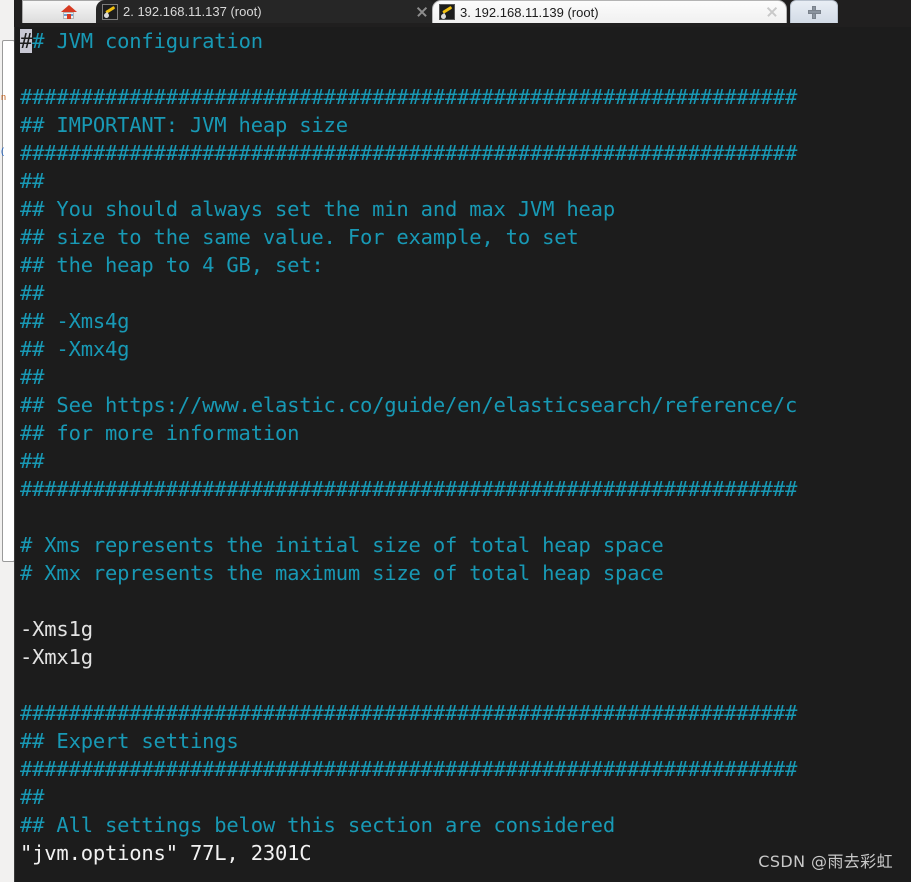 This screenshot has height=882, width=911. I want to click on terminal-line: ## Expert settings, so click(129, 741).